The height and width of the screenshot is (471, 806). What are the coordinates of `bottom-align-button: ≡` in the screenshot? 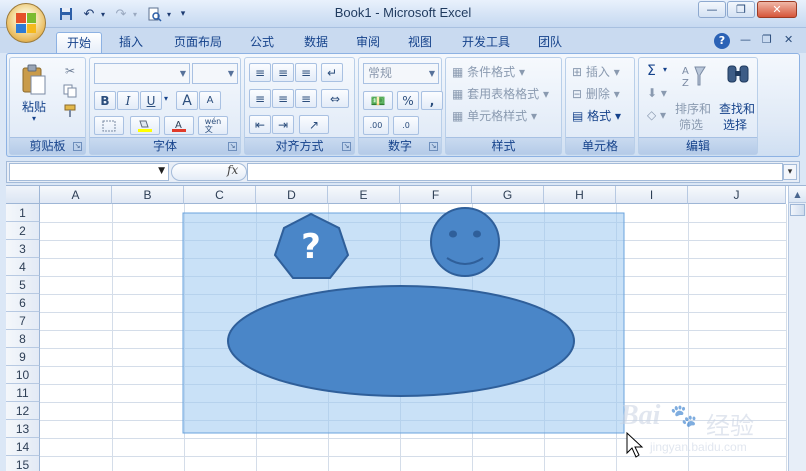 It's located at (306, 72).